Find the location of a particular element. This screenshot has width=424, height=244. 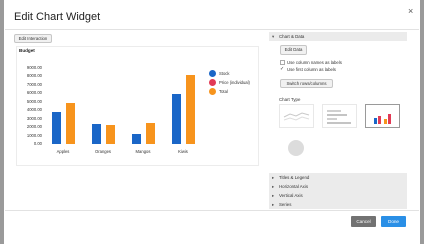

header-divider is located at coordinates (212, 29).